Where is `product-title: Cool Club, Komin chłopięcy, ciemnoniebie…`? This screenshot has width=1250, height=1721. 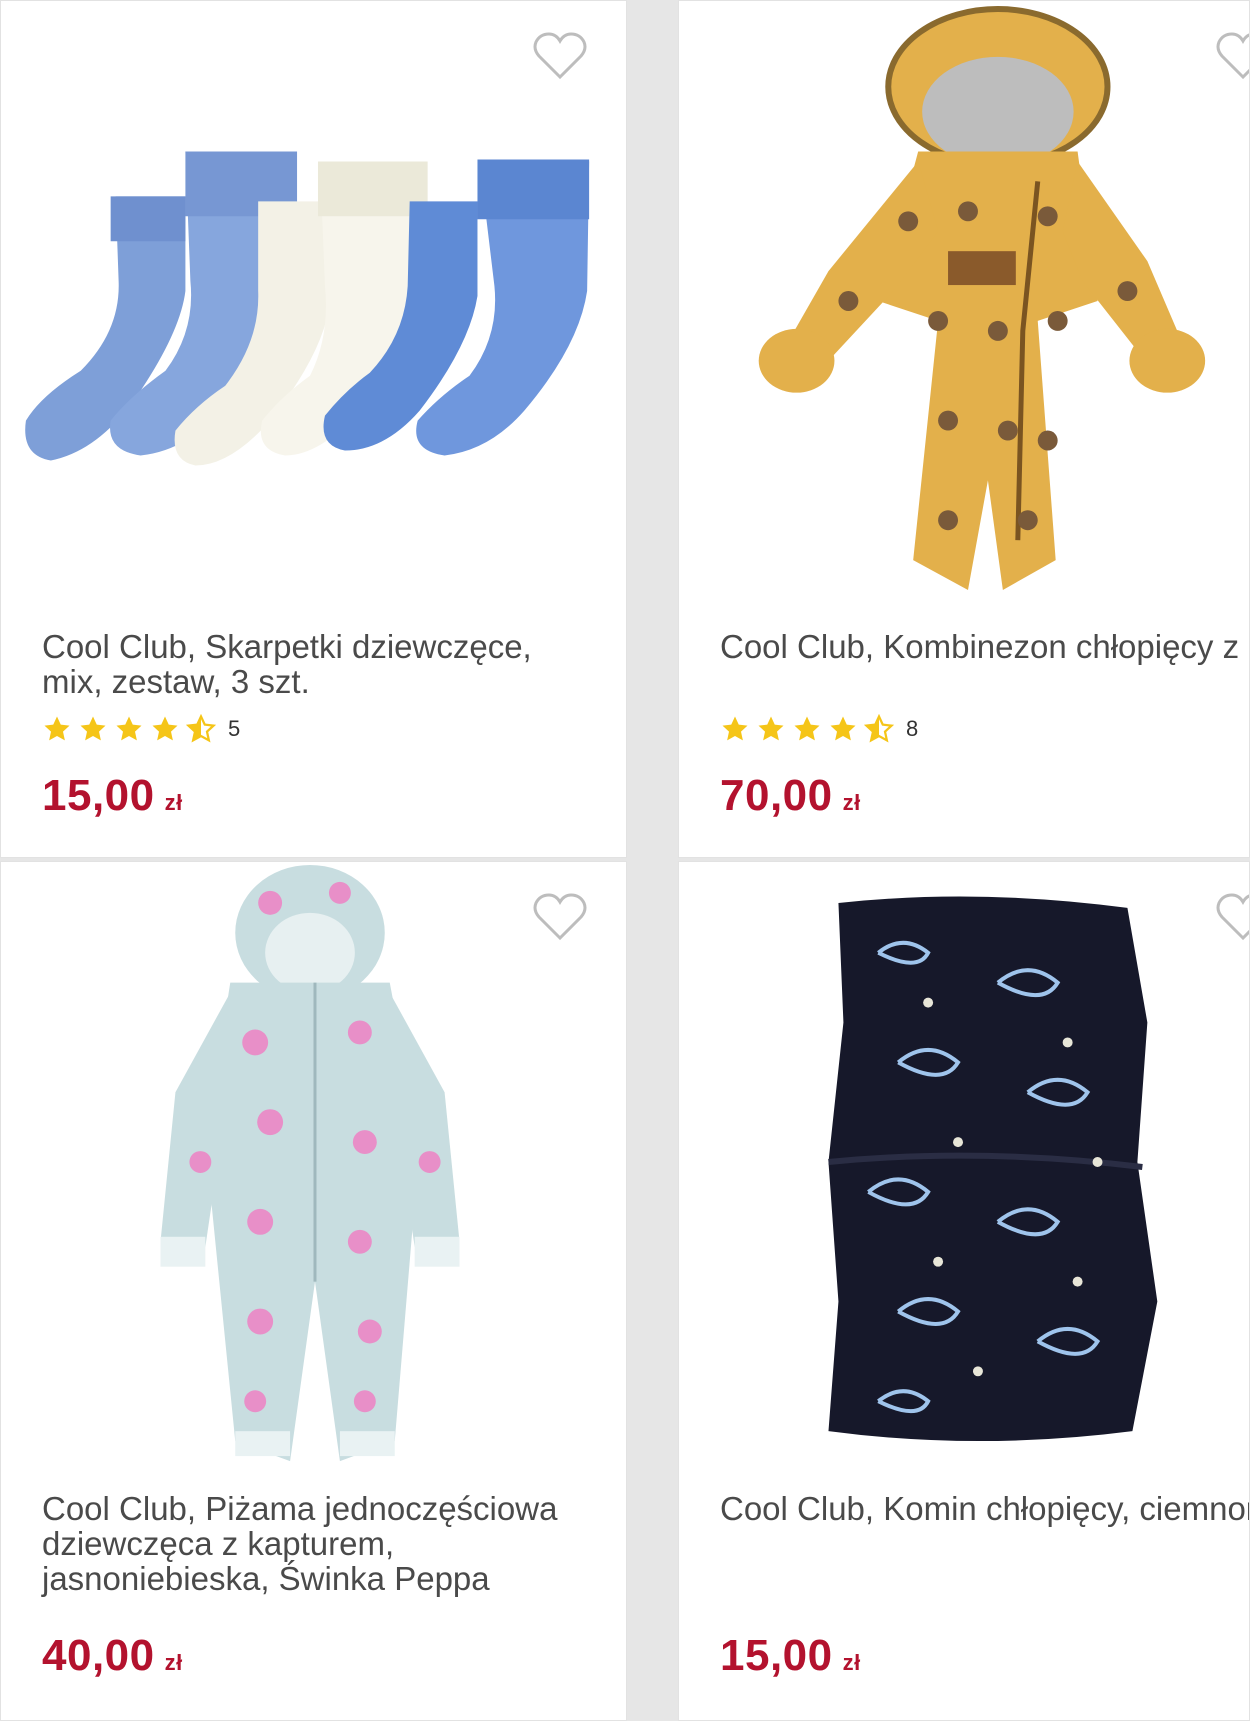 product-title: Cool Club, Komin chłopięcy, ciemnoniebie… is located at coordinates (984, 1508).